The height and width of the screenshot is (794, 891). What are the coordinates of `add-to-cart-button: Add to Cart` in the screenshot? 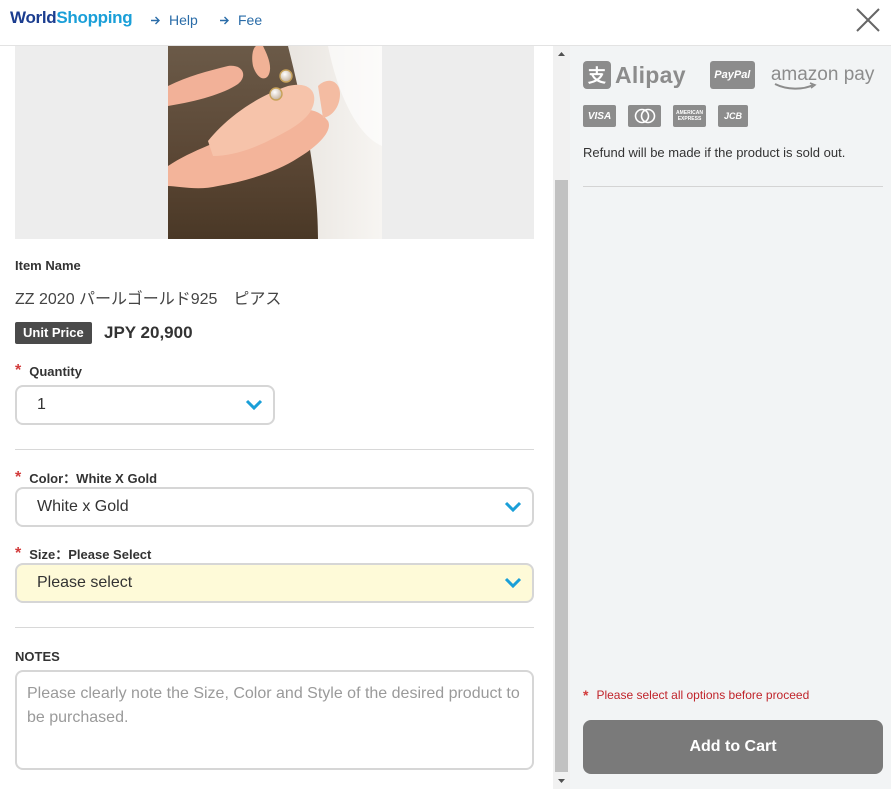 It's located at (733, 747).